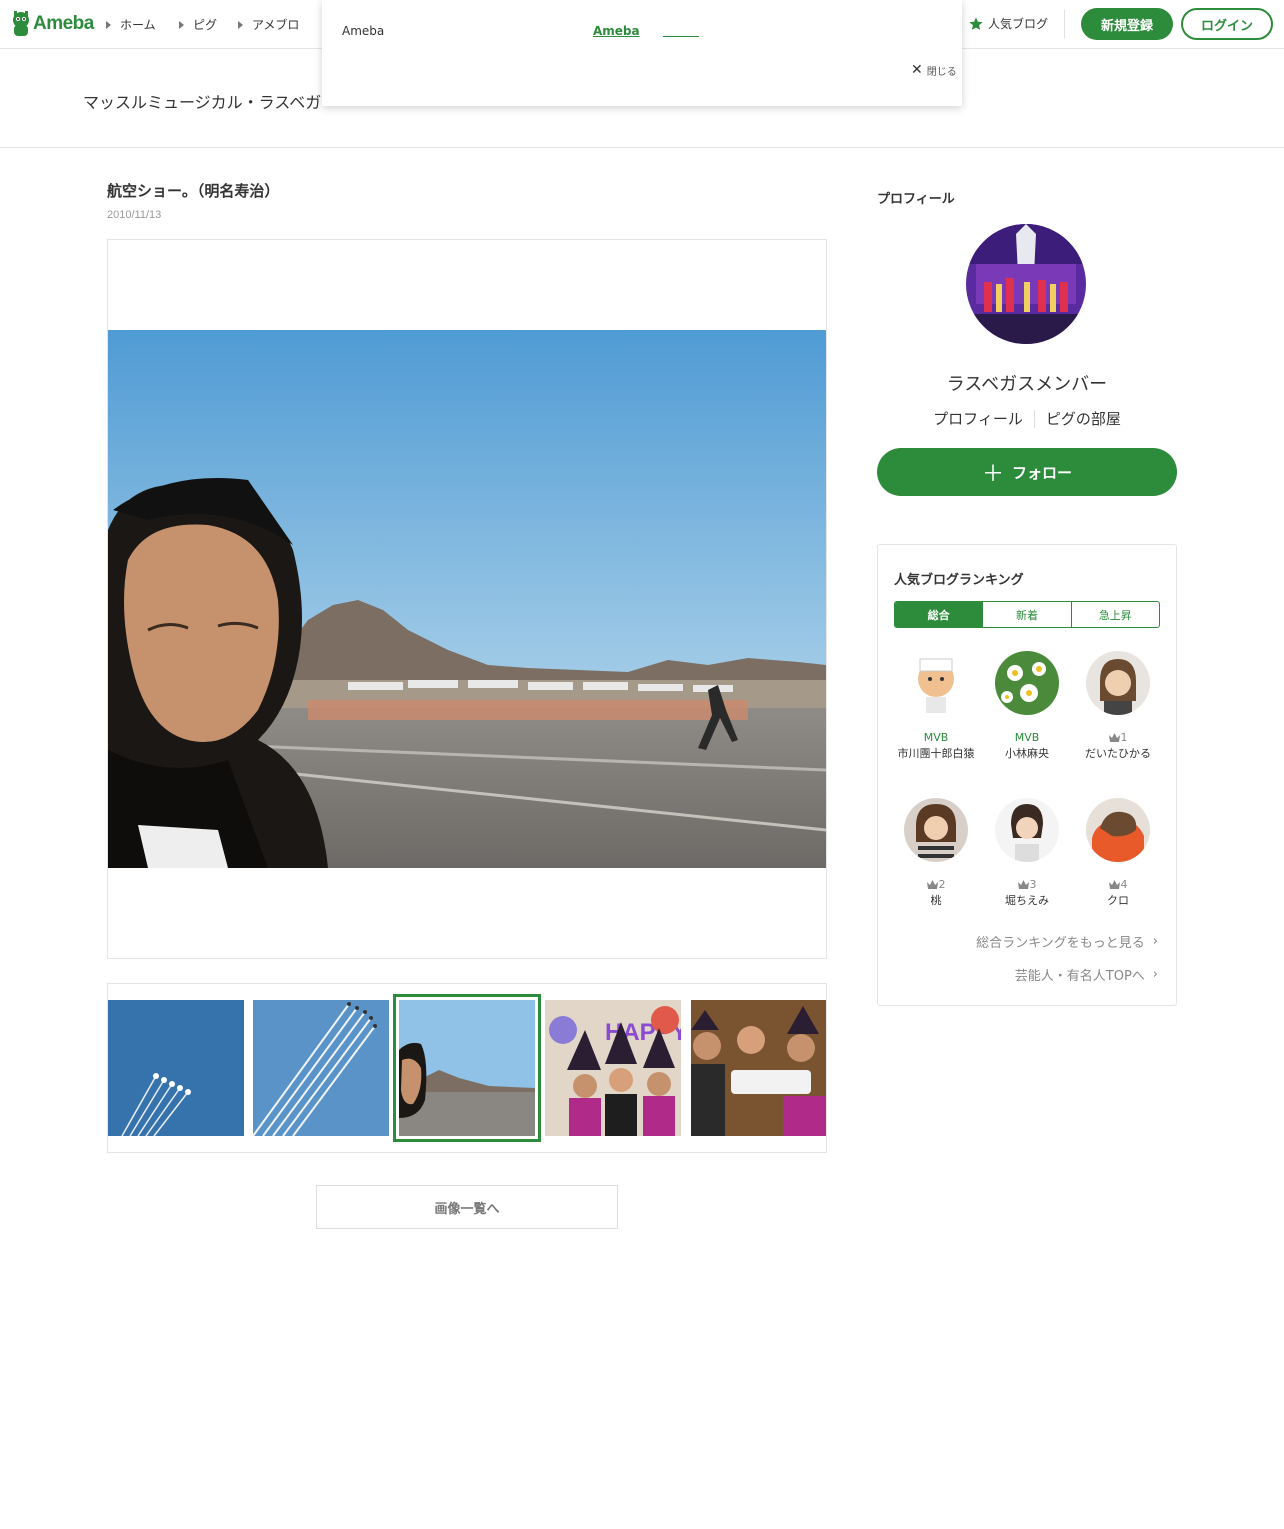 This screenshot has height=1529, width=1284. What do you see at coordinates (941, 72) in the screenshot?
I see `close-label: 閉じる` at bounding box center [941, 72].